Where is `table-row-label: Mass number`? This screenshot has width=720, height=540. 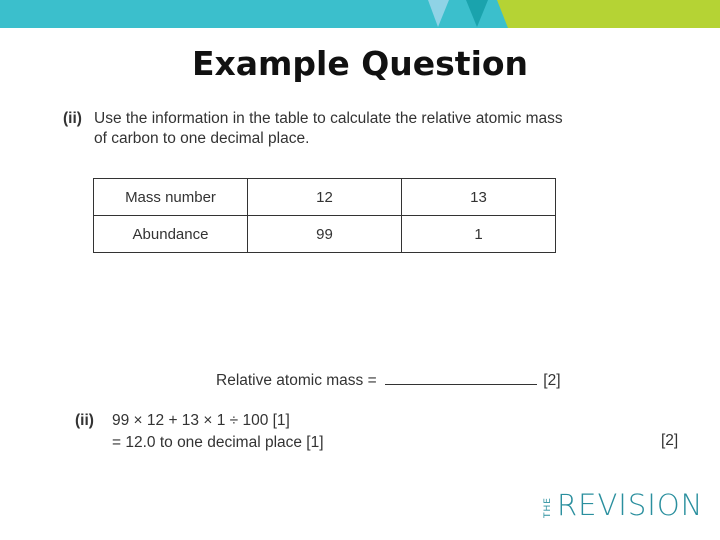
table-row-label: Mass number is located at coordinates (170, 197).